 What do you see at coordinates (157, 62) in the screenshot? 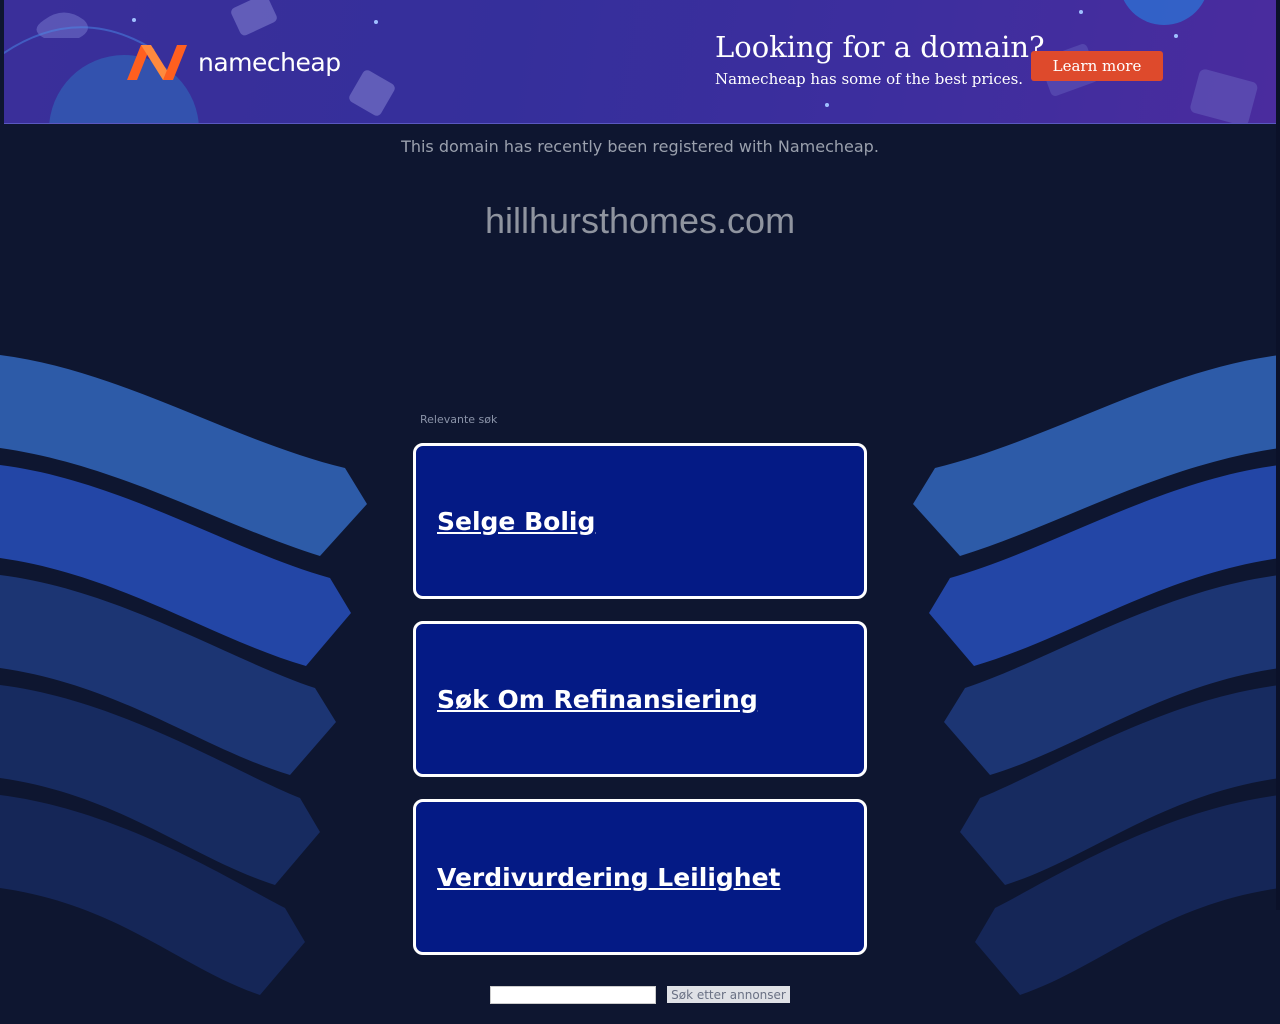
I see `namecheap-logo-icon` at bounding box center [157, 62].